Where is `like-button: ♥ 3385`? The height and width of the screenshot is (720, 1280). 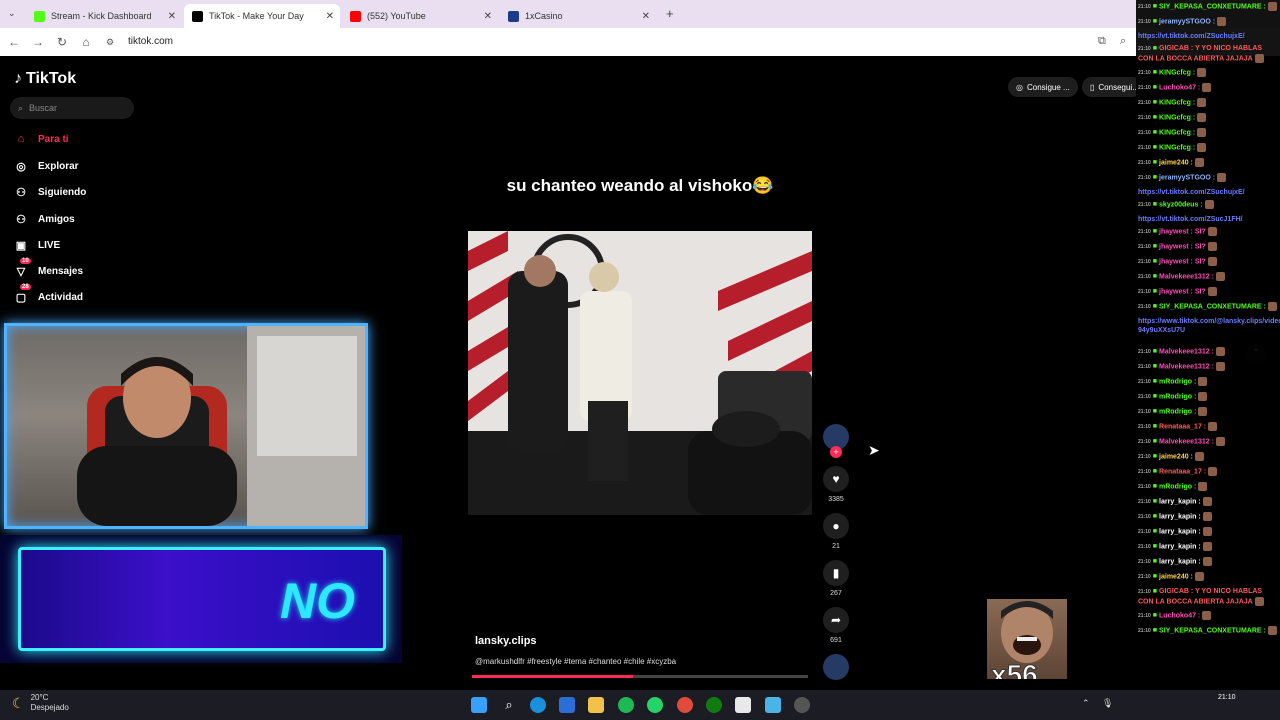
like-button: ♥ 3385 is located at coordinates (836, 484).